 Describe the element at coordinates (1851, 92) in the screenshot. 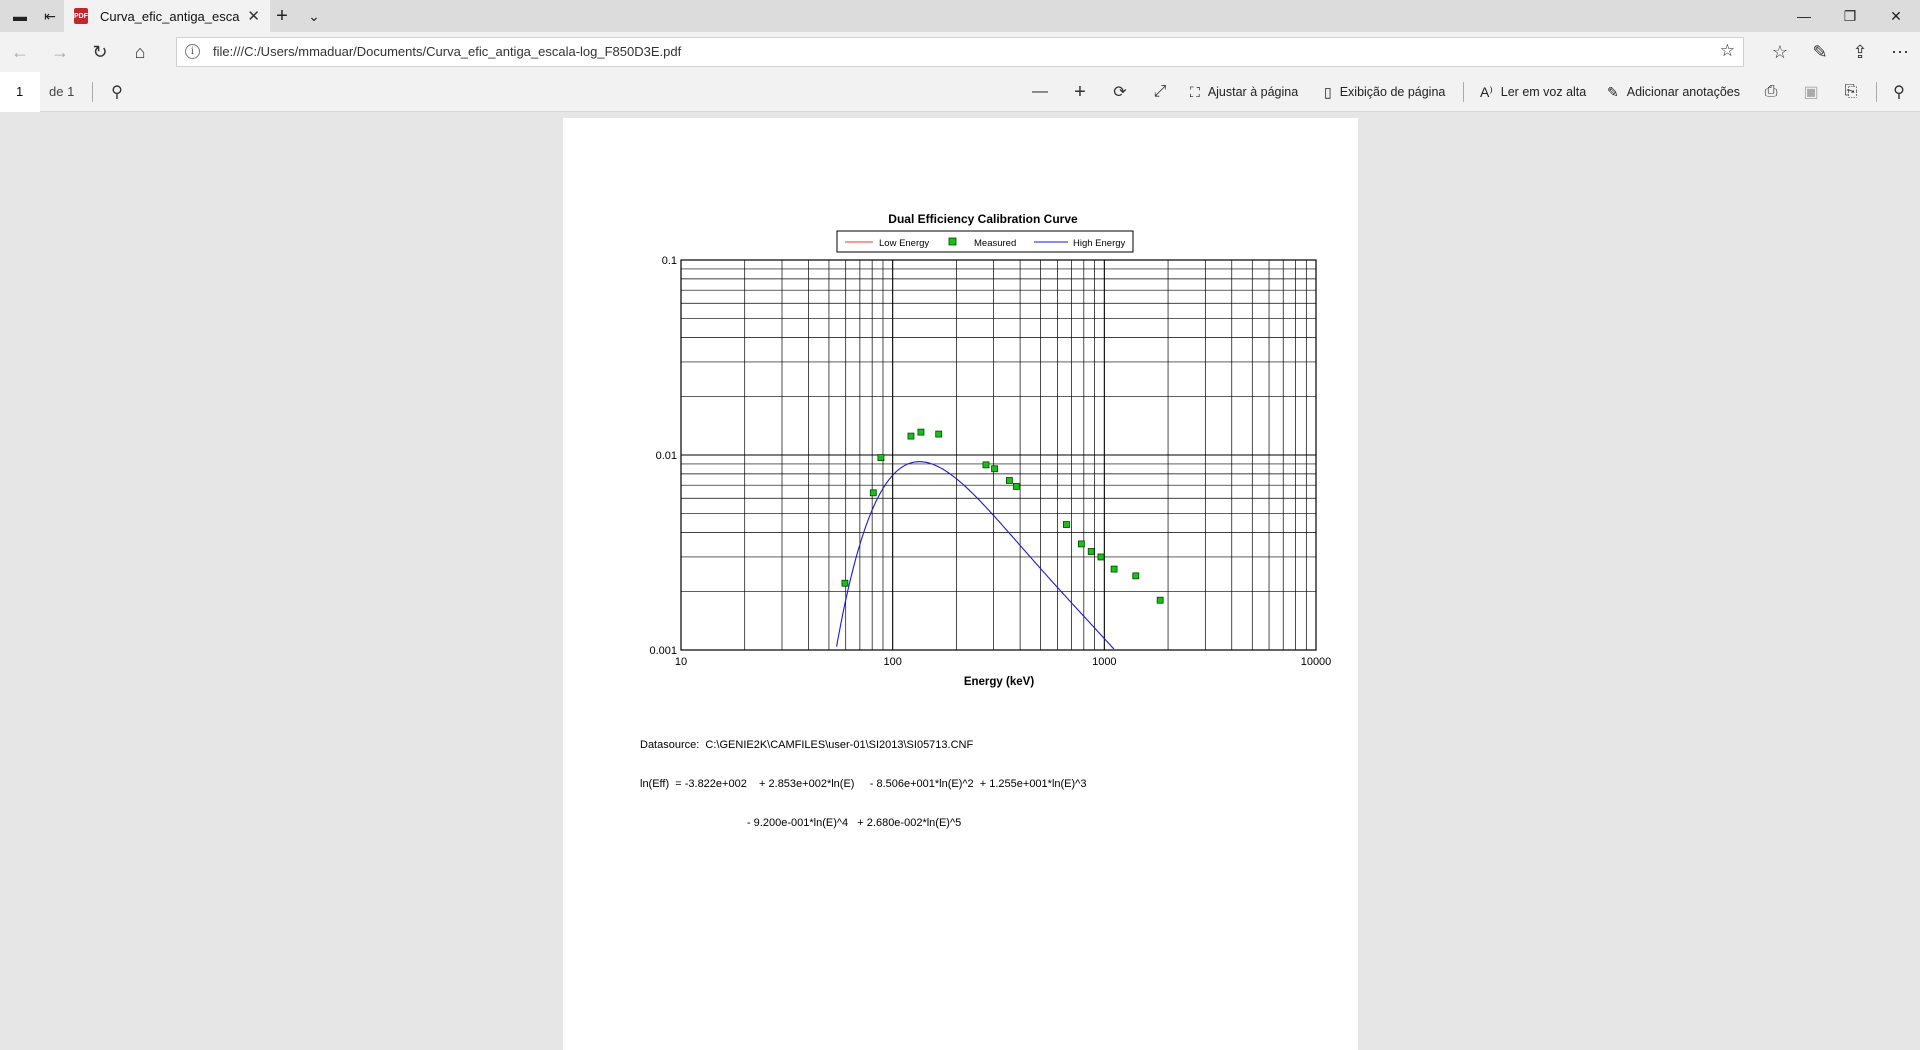

I see `save-as-icon: ⎘` at that location.